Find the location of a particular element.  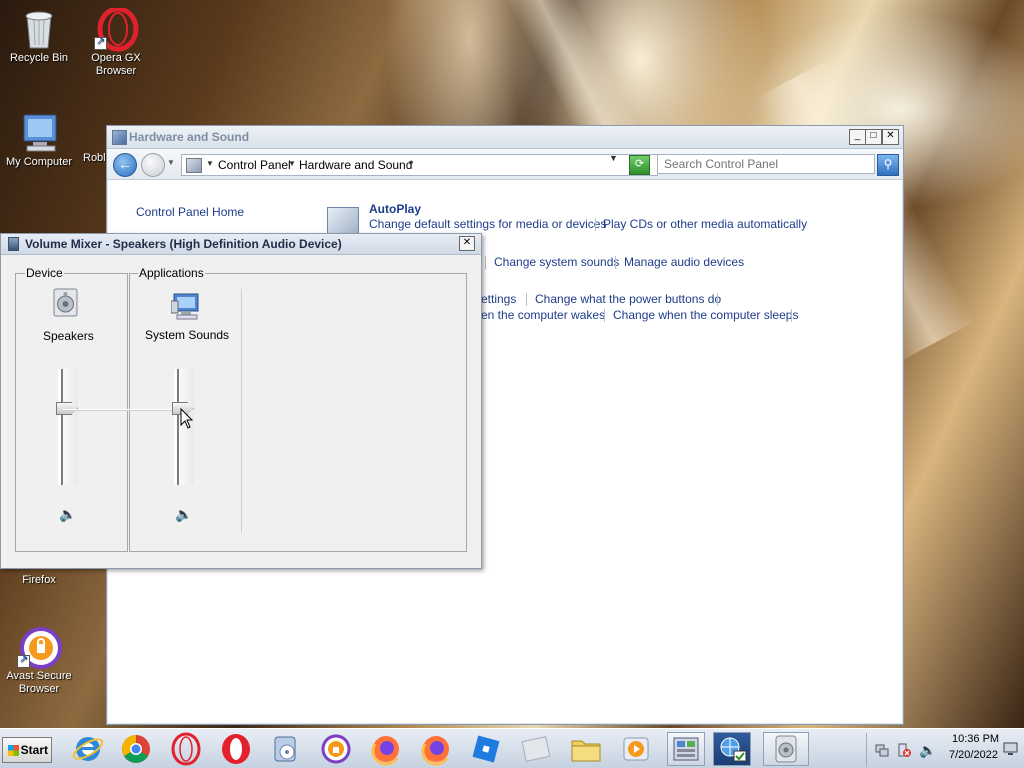

recycle-bin-icon is located at coordinates (39, 28).